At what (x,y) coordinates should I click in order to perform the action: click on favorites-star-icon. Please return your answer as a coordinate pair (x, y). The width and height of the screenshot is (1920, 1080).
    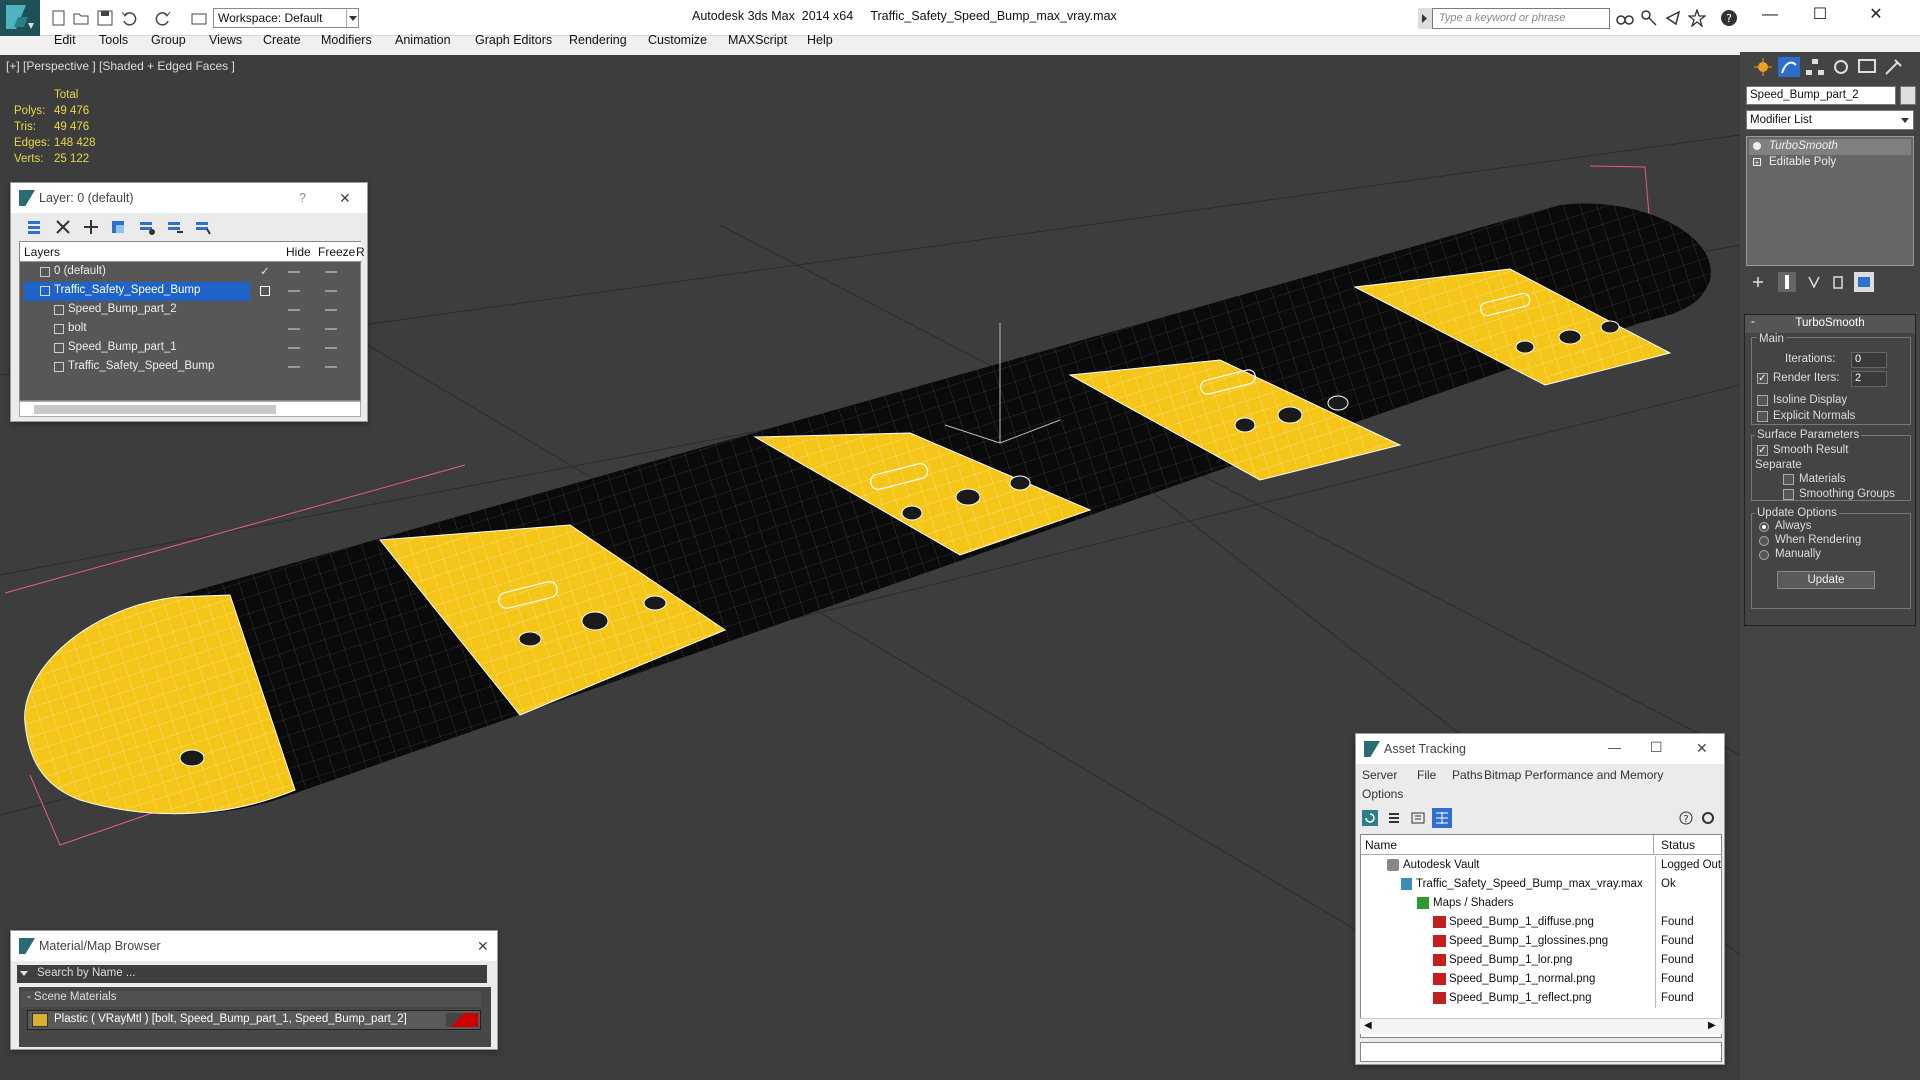
    Looking at the image, I should click on (1697, 18).